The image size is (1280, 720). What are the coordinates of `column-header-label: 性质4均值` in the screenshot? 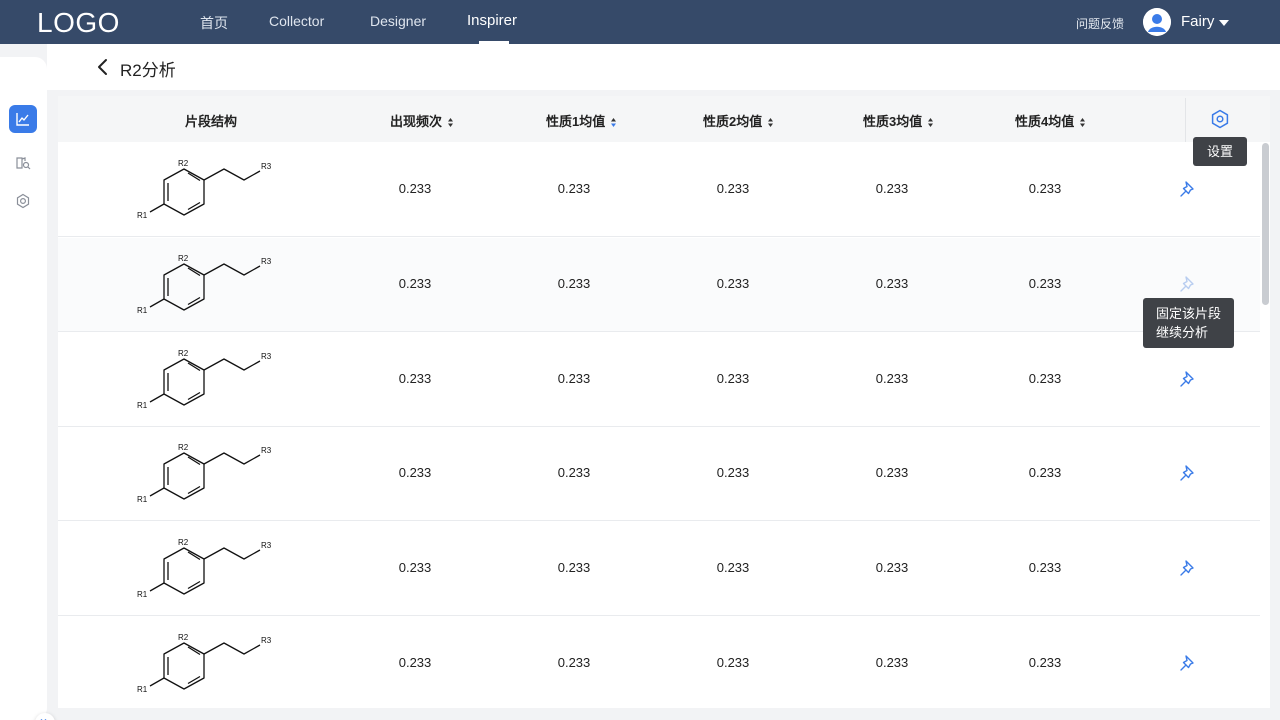 It's located at (1045, 121).